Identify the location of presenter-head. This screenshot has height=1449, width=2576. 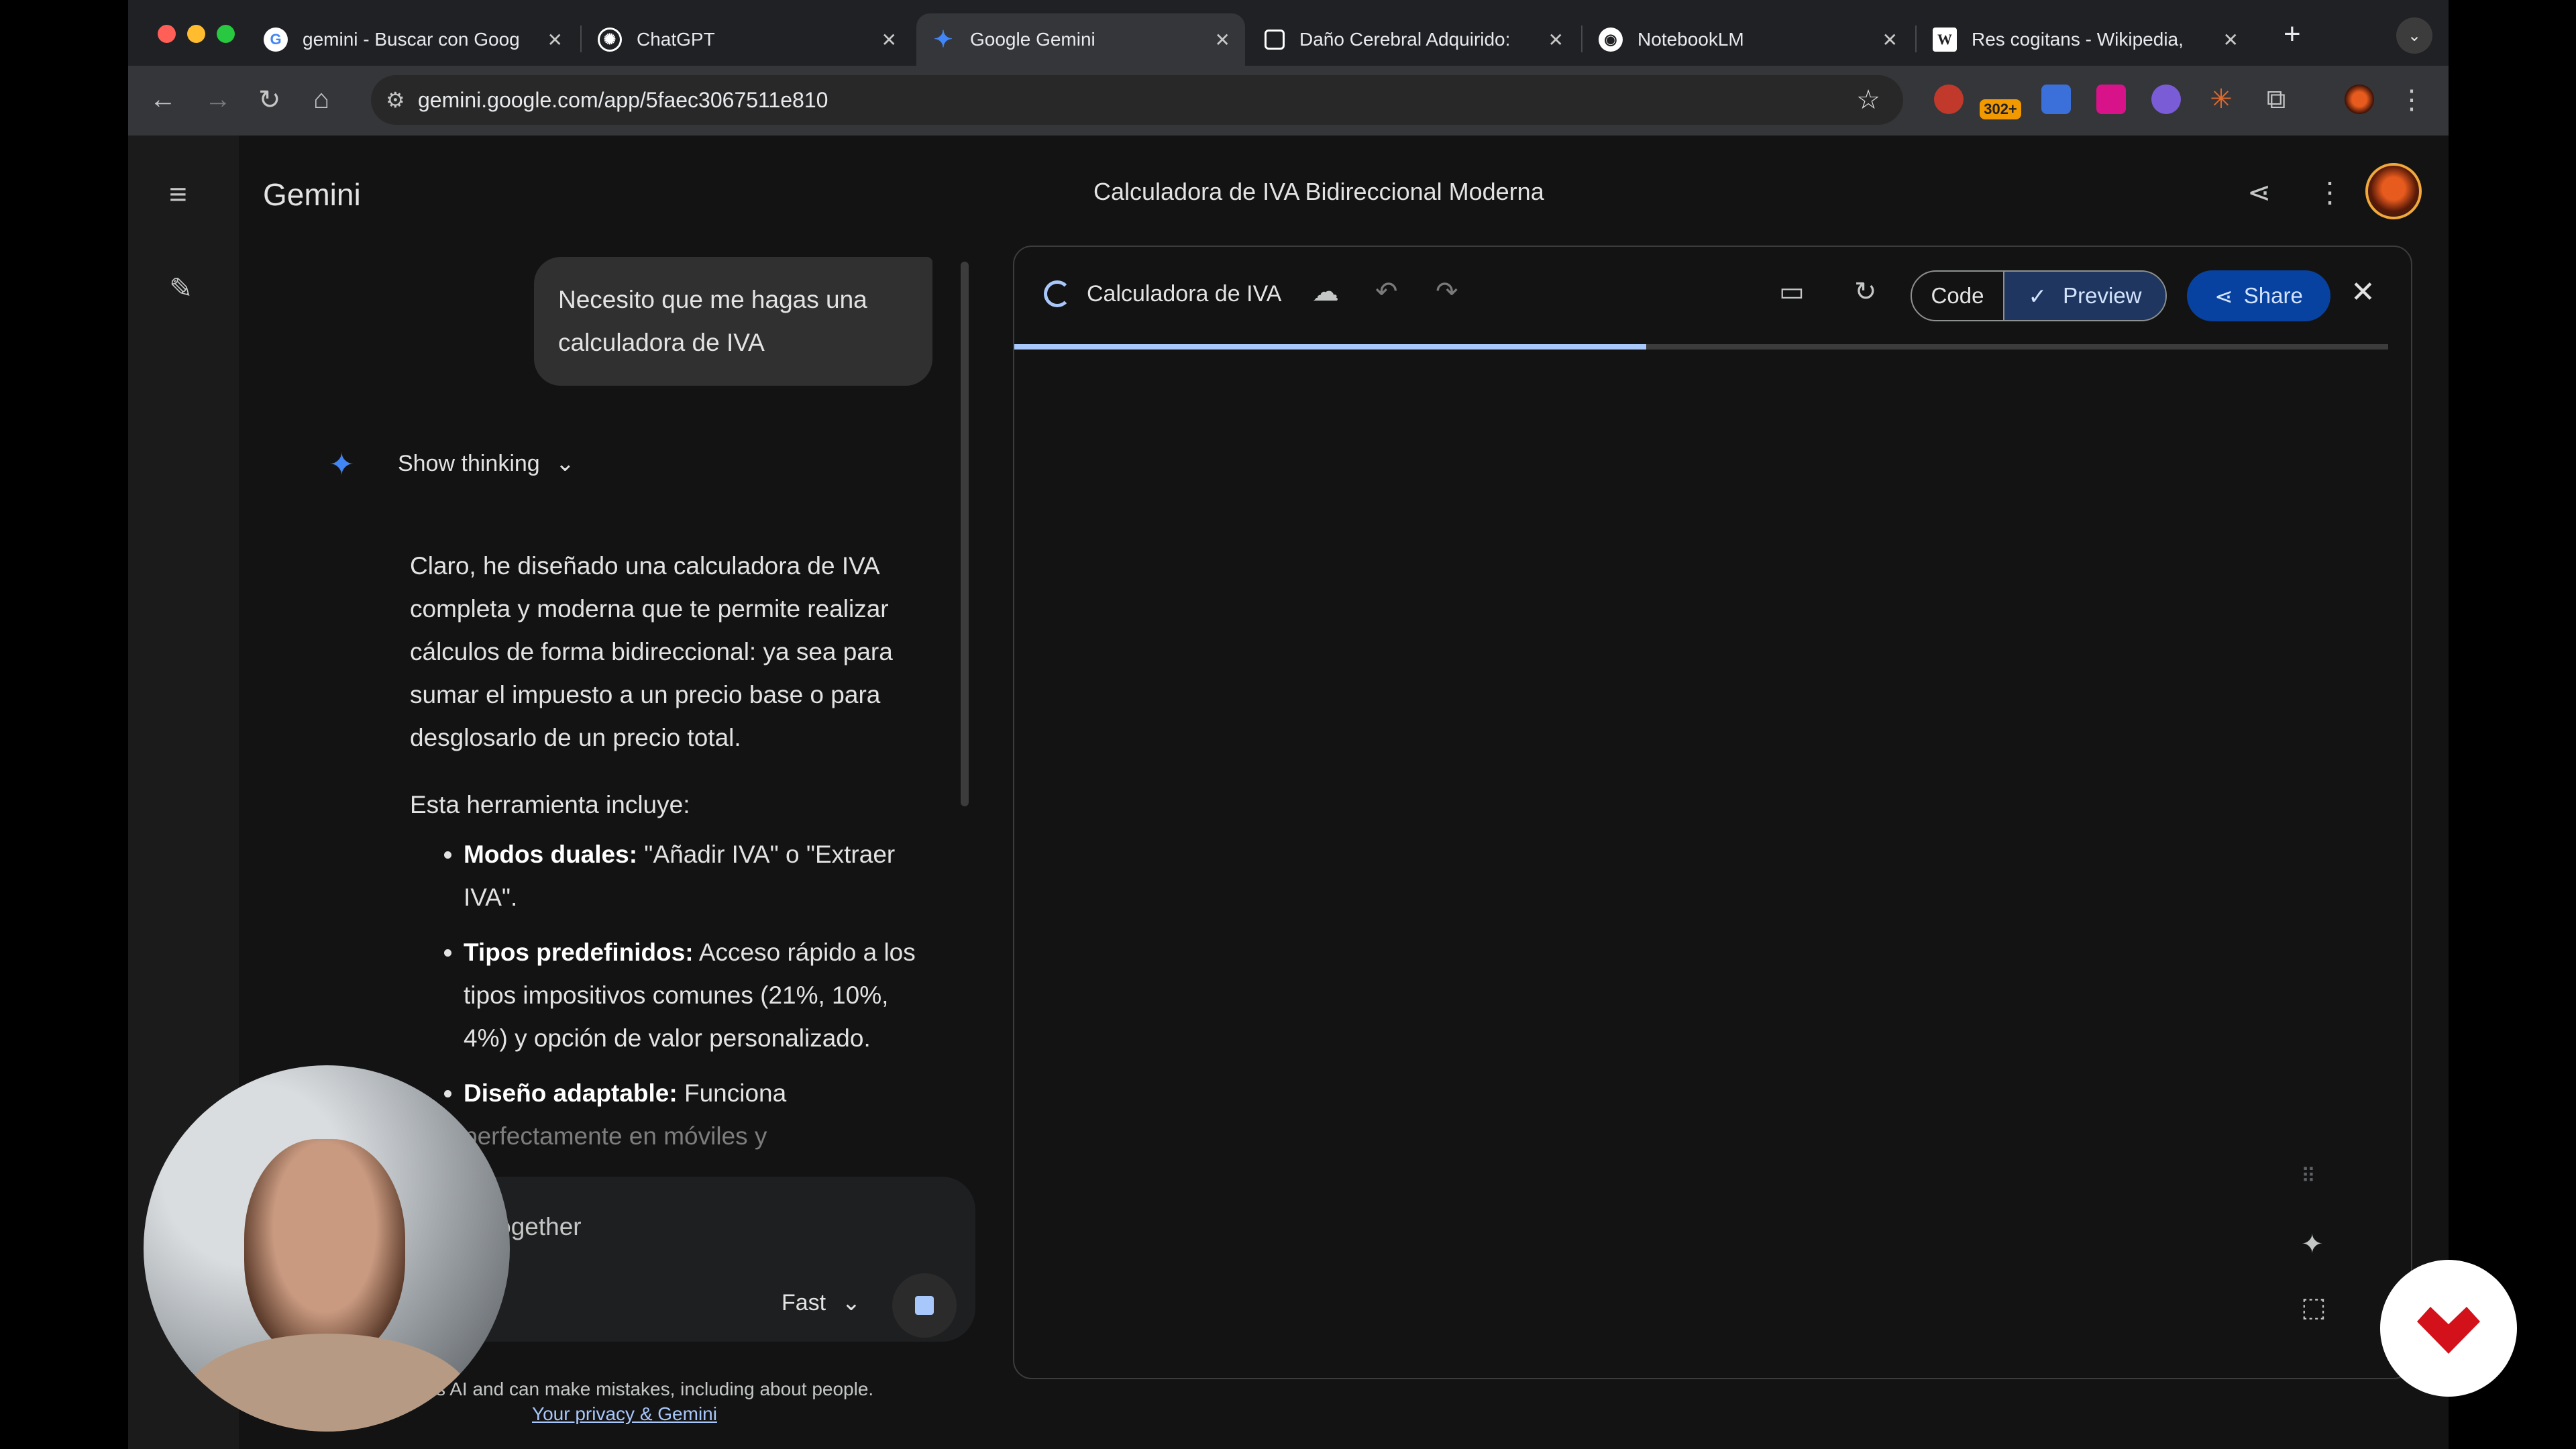
(324, 1249).